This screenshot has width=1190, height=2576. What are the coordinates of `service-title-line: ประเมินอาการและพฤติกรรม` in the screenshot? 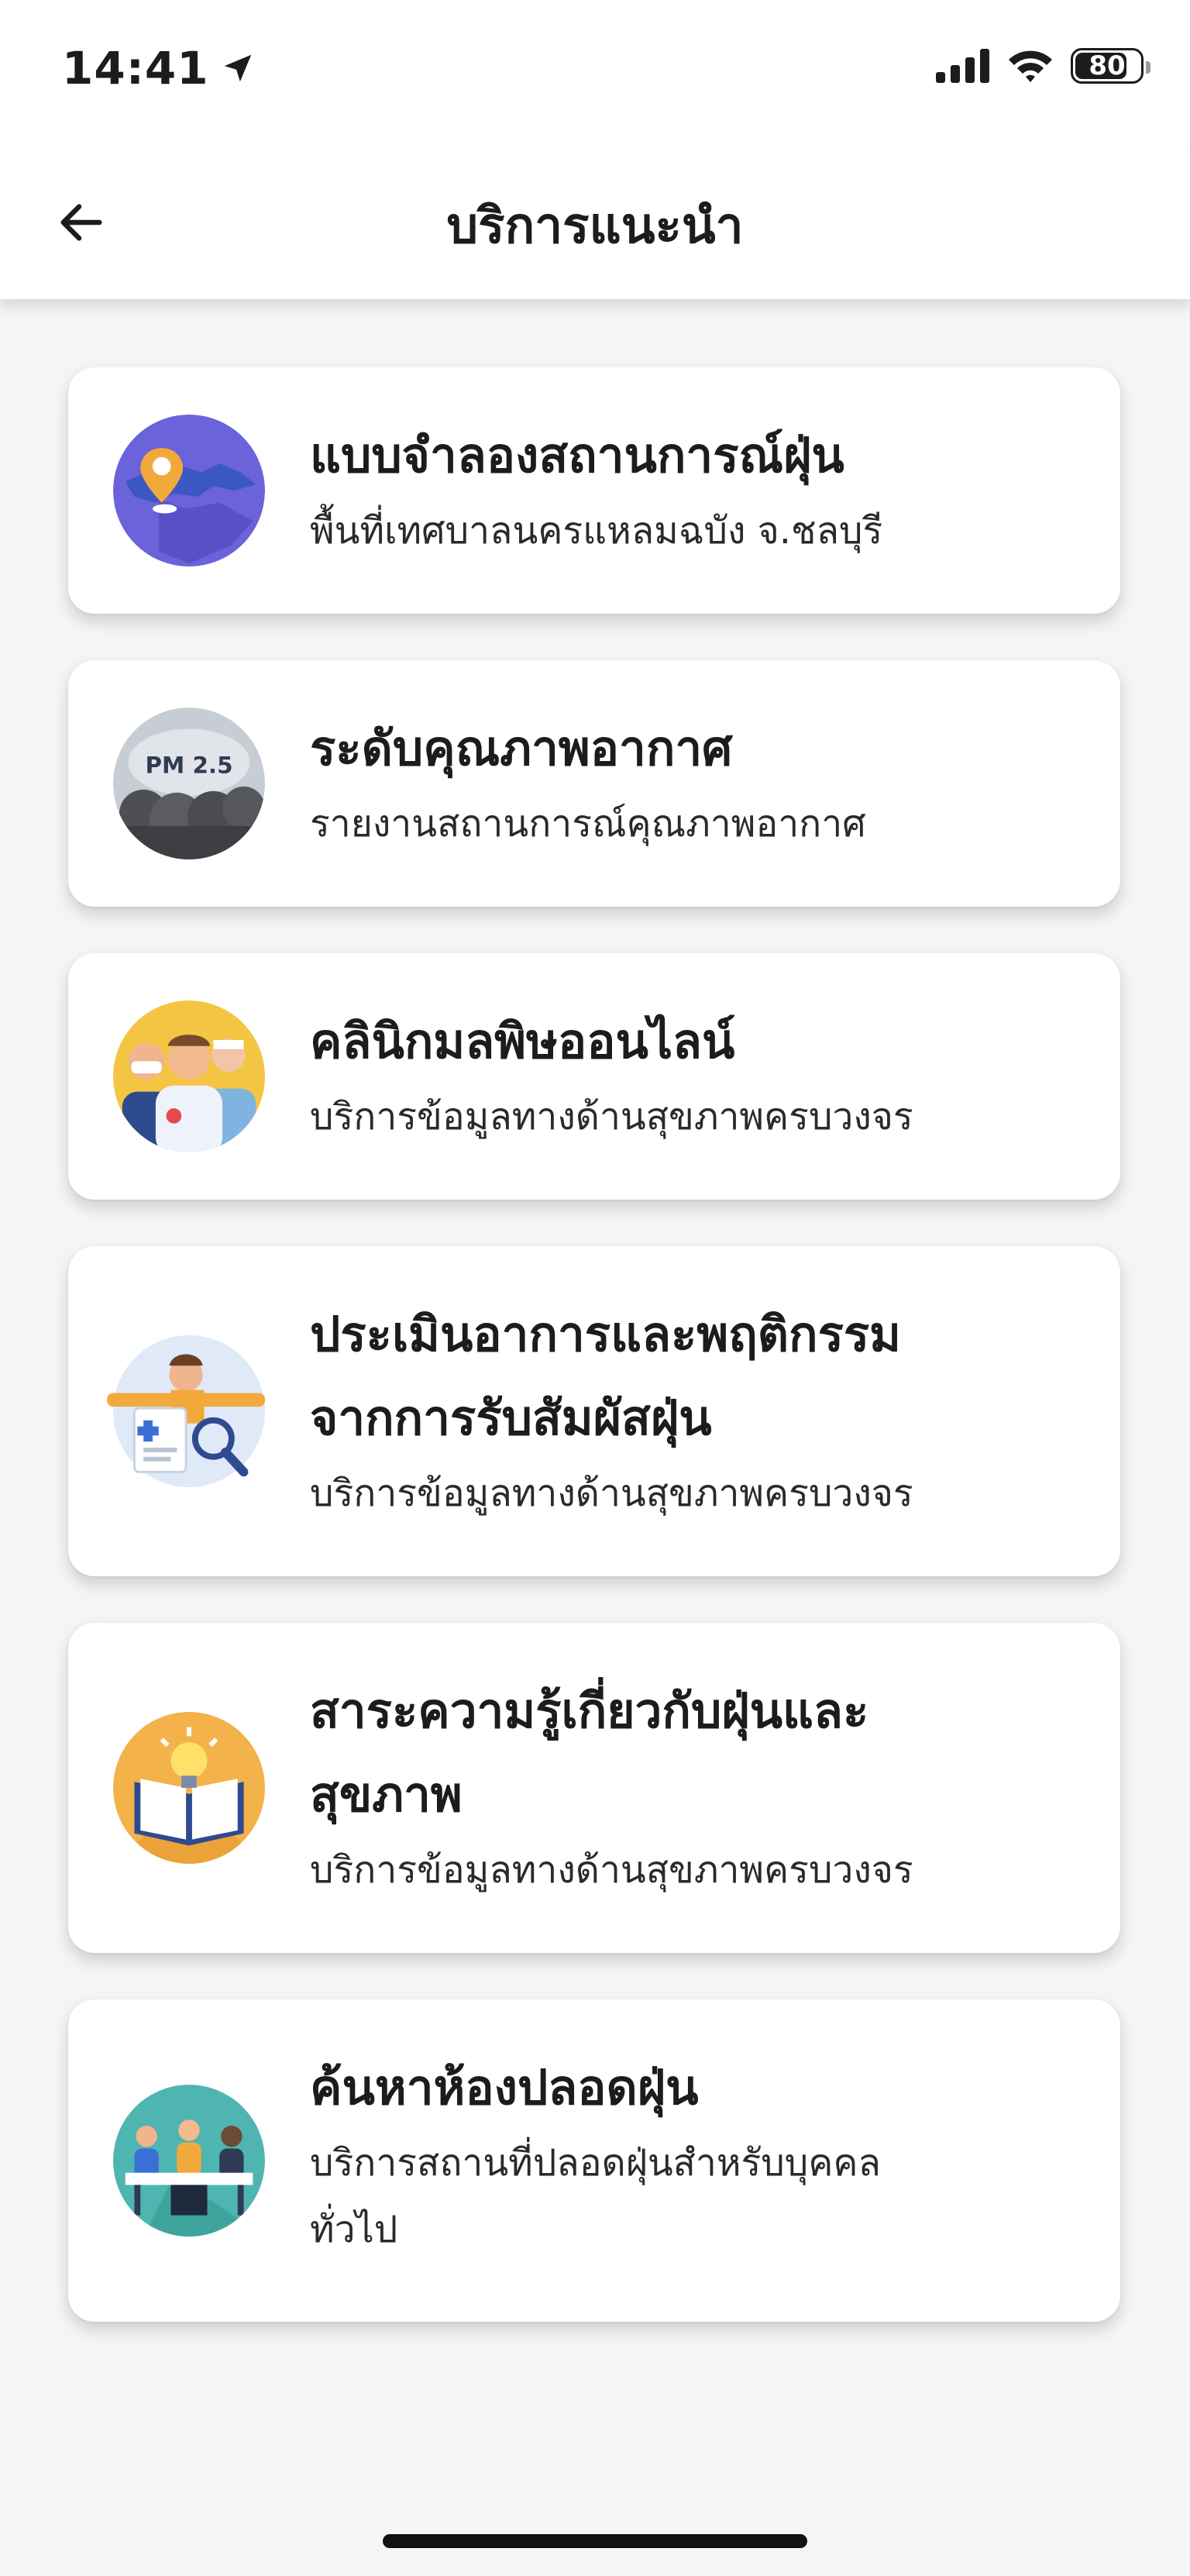 It's located at (606, 1334).